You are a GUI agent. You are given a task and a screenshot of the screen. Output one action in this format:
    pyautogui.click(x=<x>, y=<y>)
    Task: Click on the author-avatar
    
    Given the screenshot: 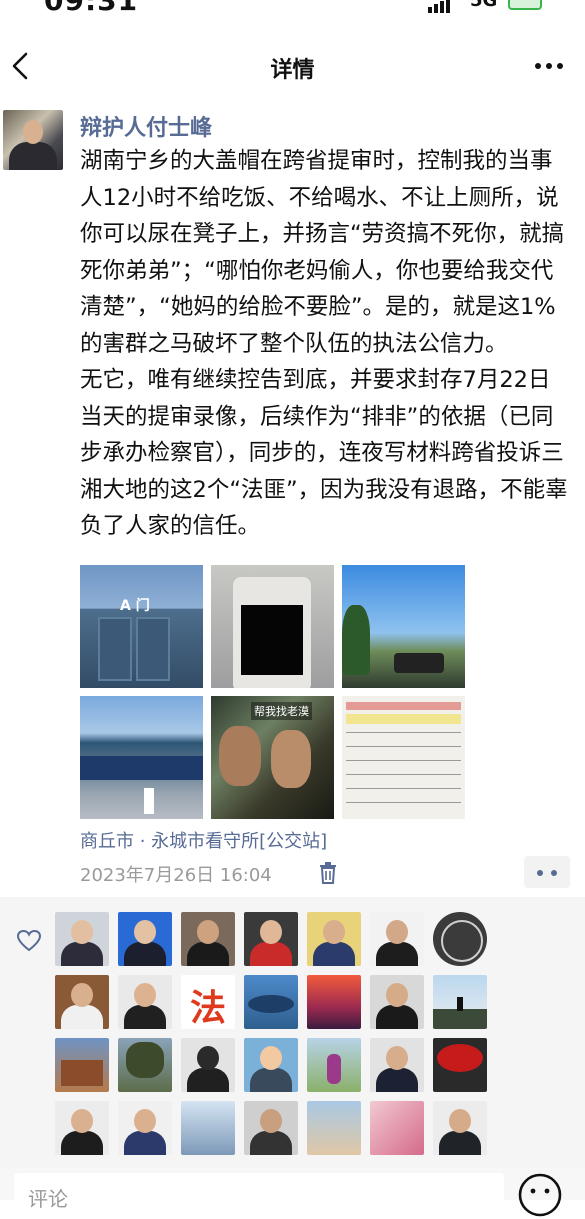 What is the action you would take?
    pyautogui.click(x=33, y=140)
    